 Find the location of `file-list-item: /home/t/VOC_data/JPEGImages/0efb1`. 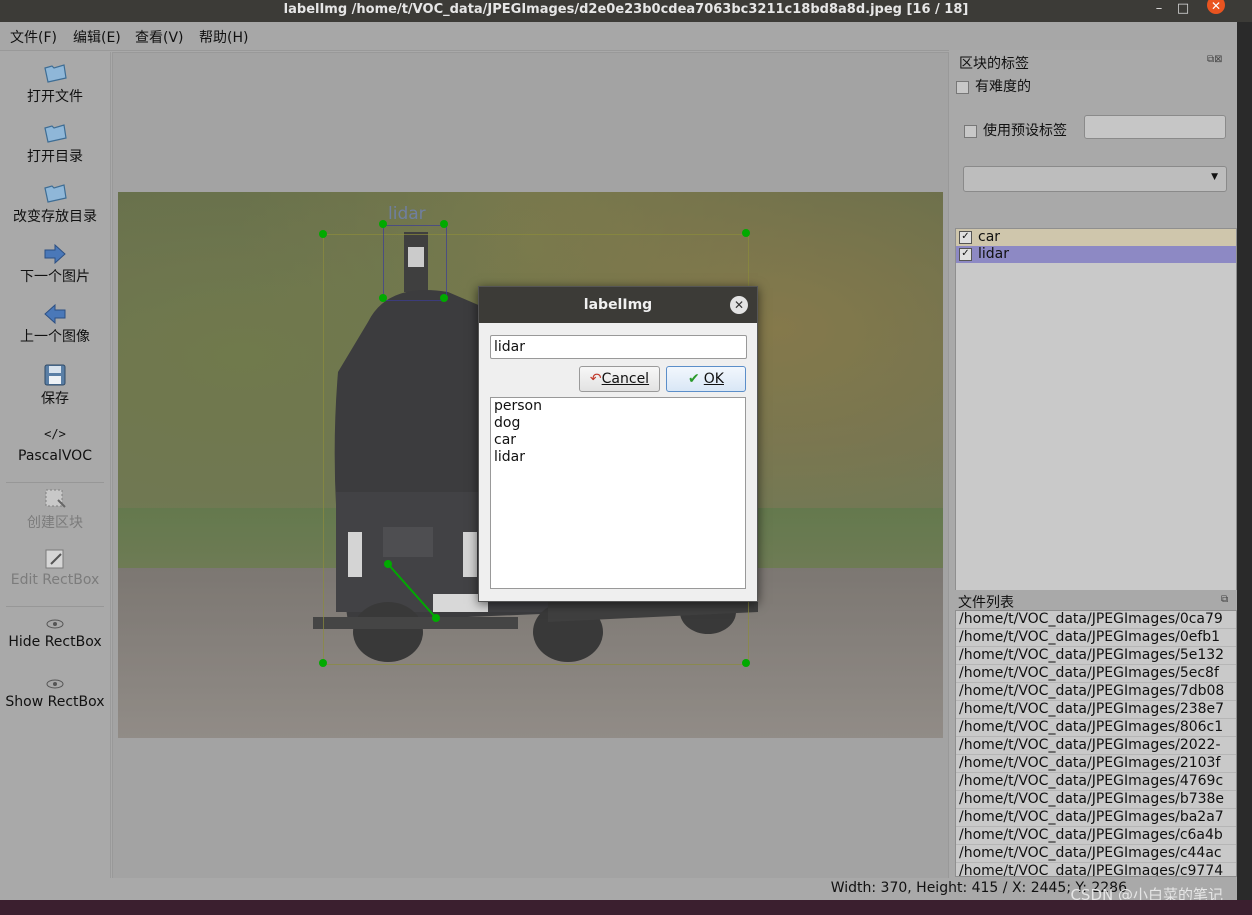

file-list-item: /home/t/VOC_data/JPEGImages/0efb1 is located at coordinates (1096, 638).